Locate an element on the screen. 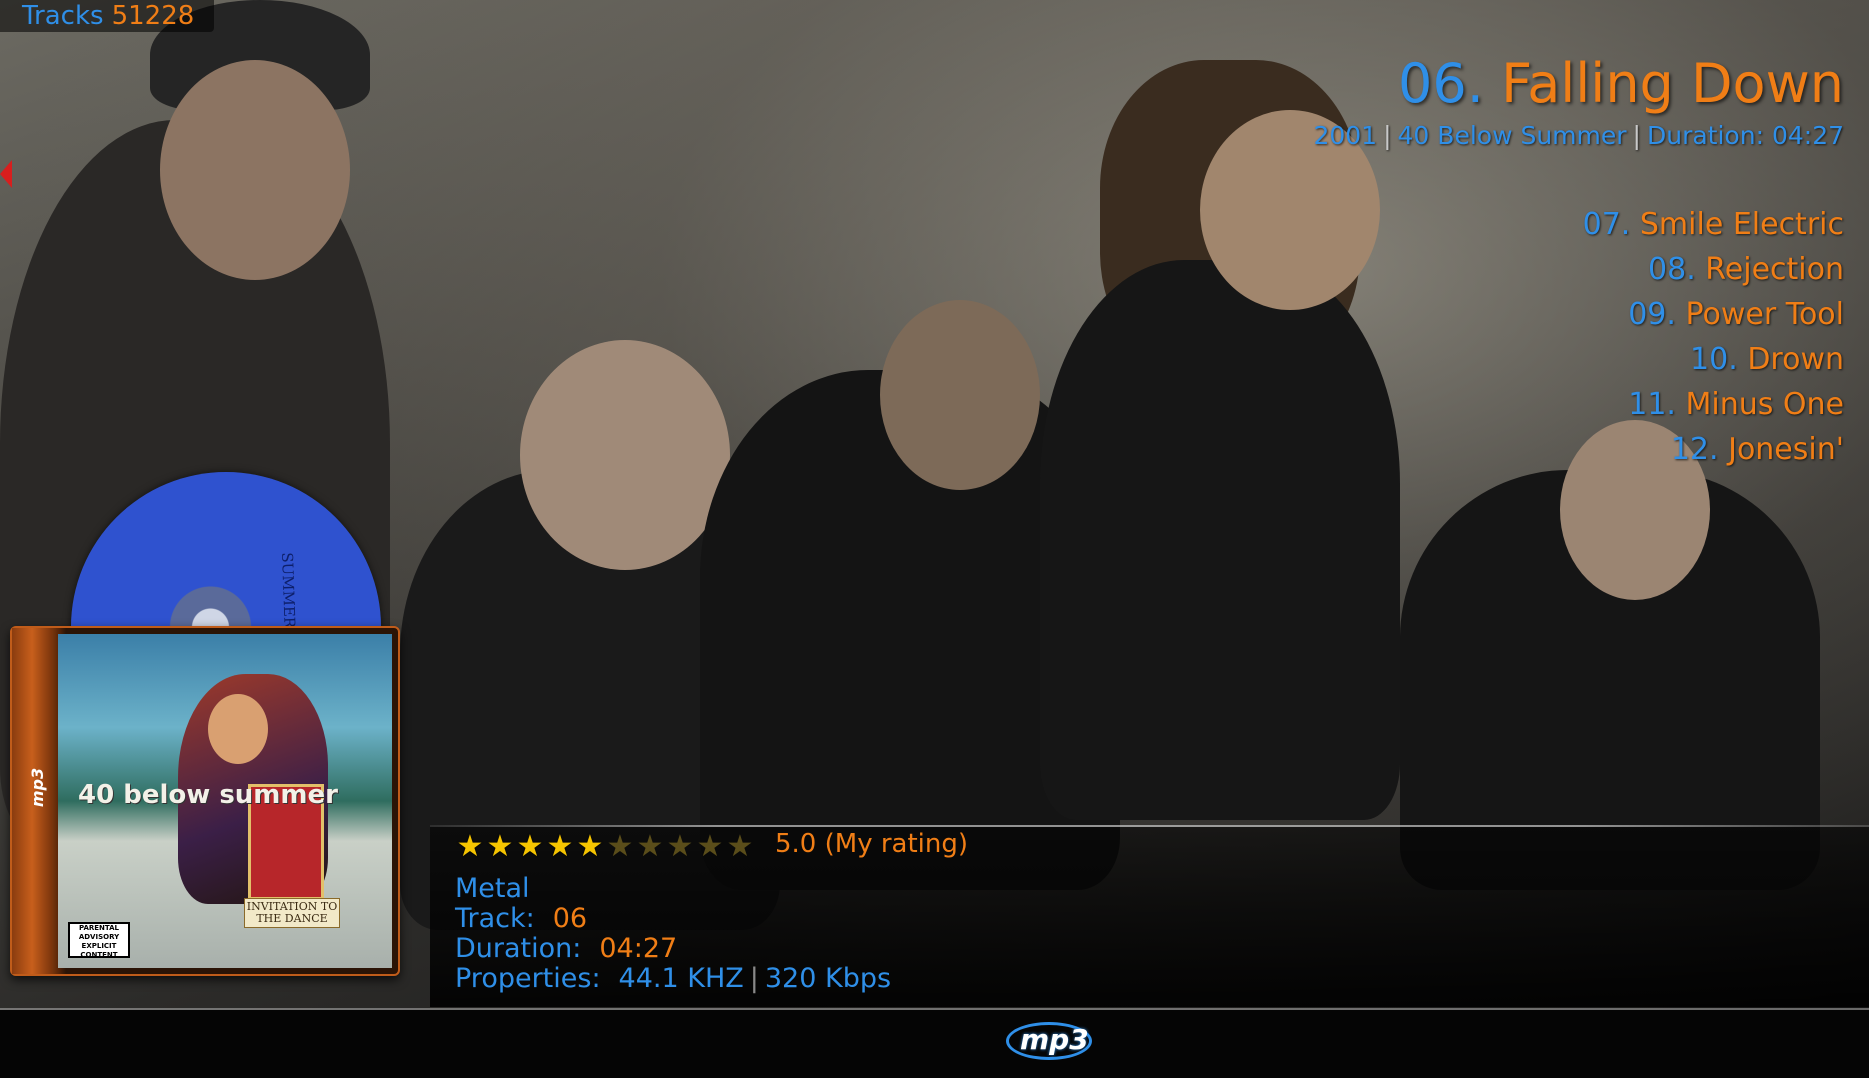  duration-value: 04:27 is located at coordinates (638, 948).